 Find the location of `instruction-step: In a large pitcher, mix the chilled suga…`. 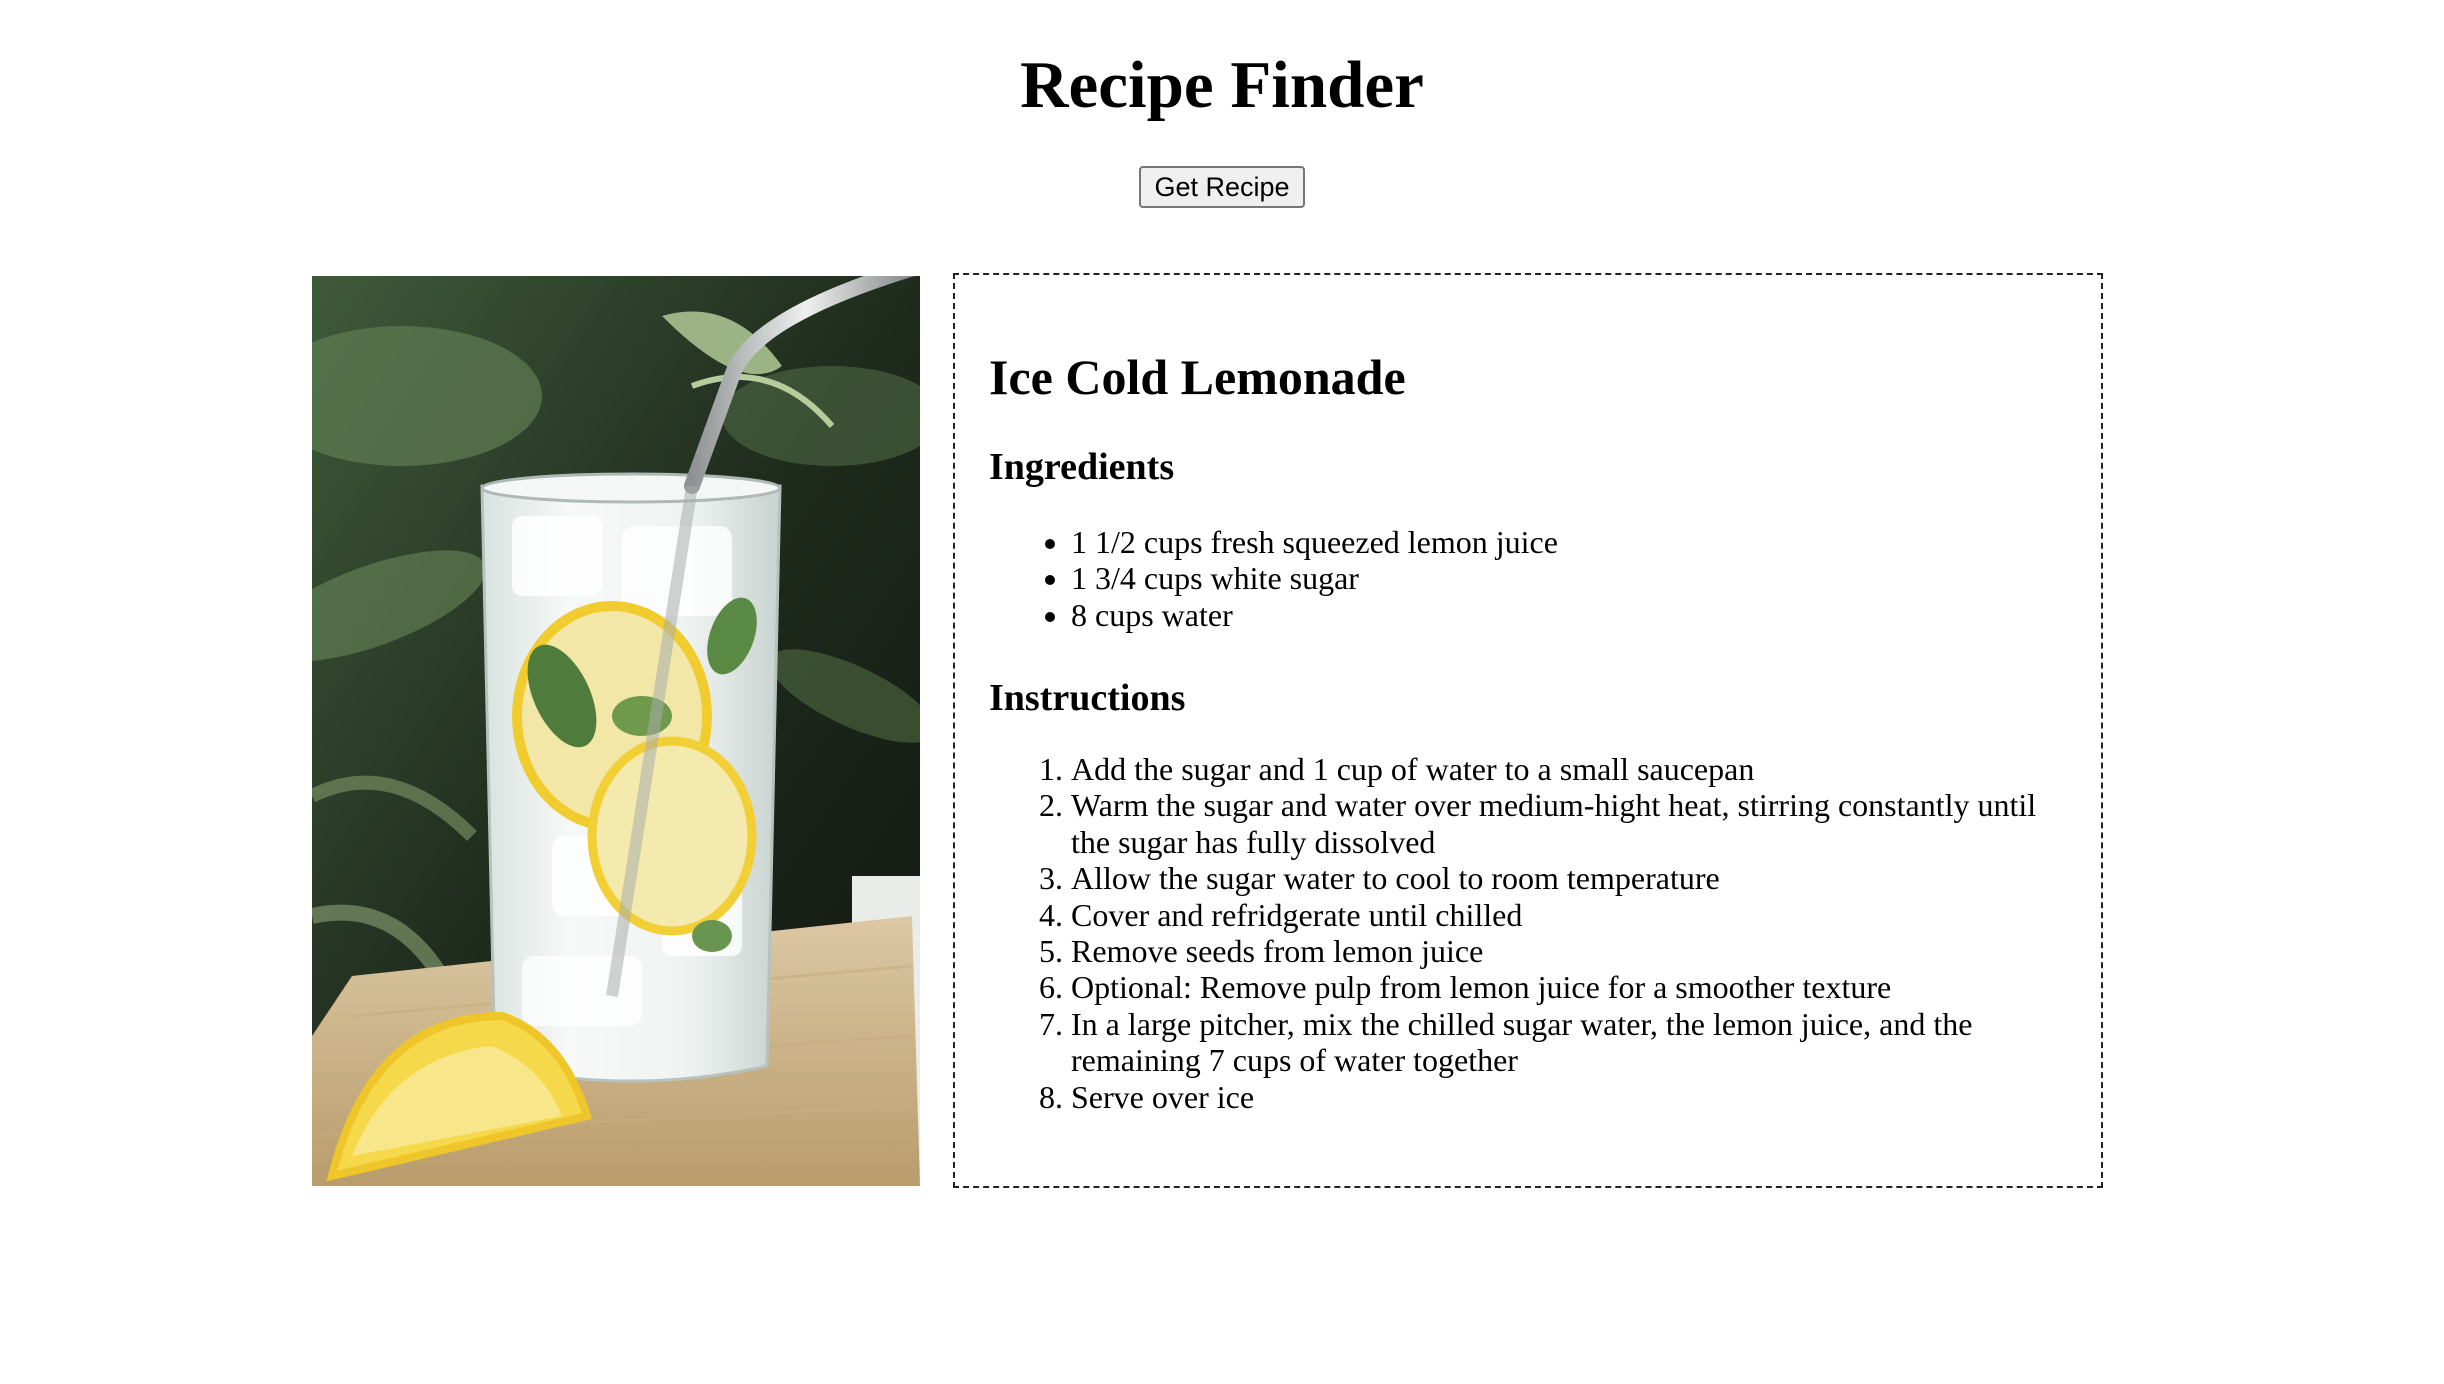

instruction-step: In a large pitcher, mix the chilled suga… is located at coordinates (1561, 1042).